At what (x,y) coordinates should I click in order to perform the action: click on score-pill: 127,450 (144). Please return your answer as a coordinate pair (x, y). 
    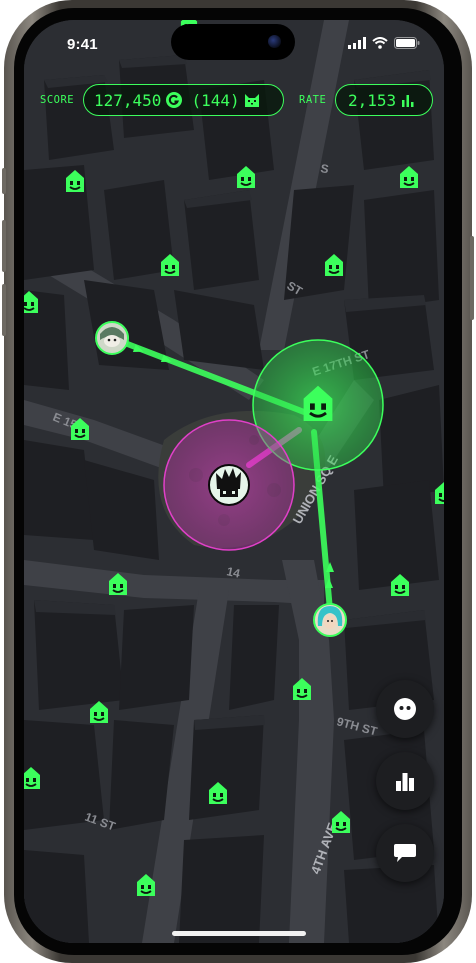
    Looking at the image, I should click on (183, 100).